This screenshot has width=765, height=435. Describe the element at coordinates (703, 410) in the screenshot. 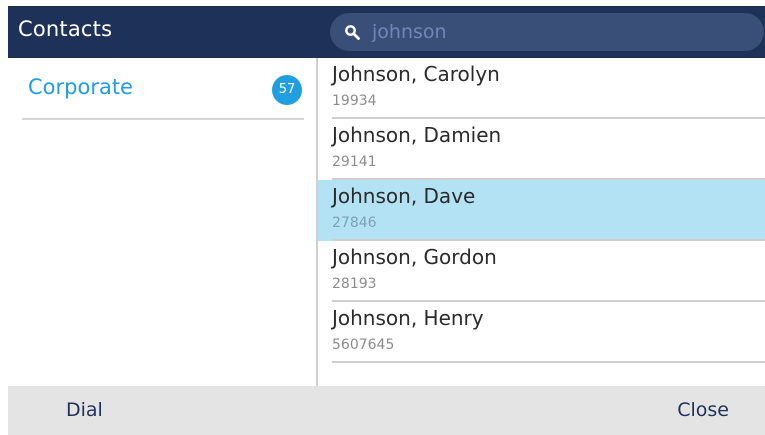

I see `close-button: Close` at that location.